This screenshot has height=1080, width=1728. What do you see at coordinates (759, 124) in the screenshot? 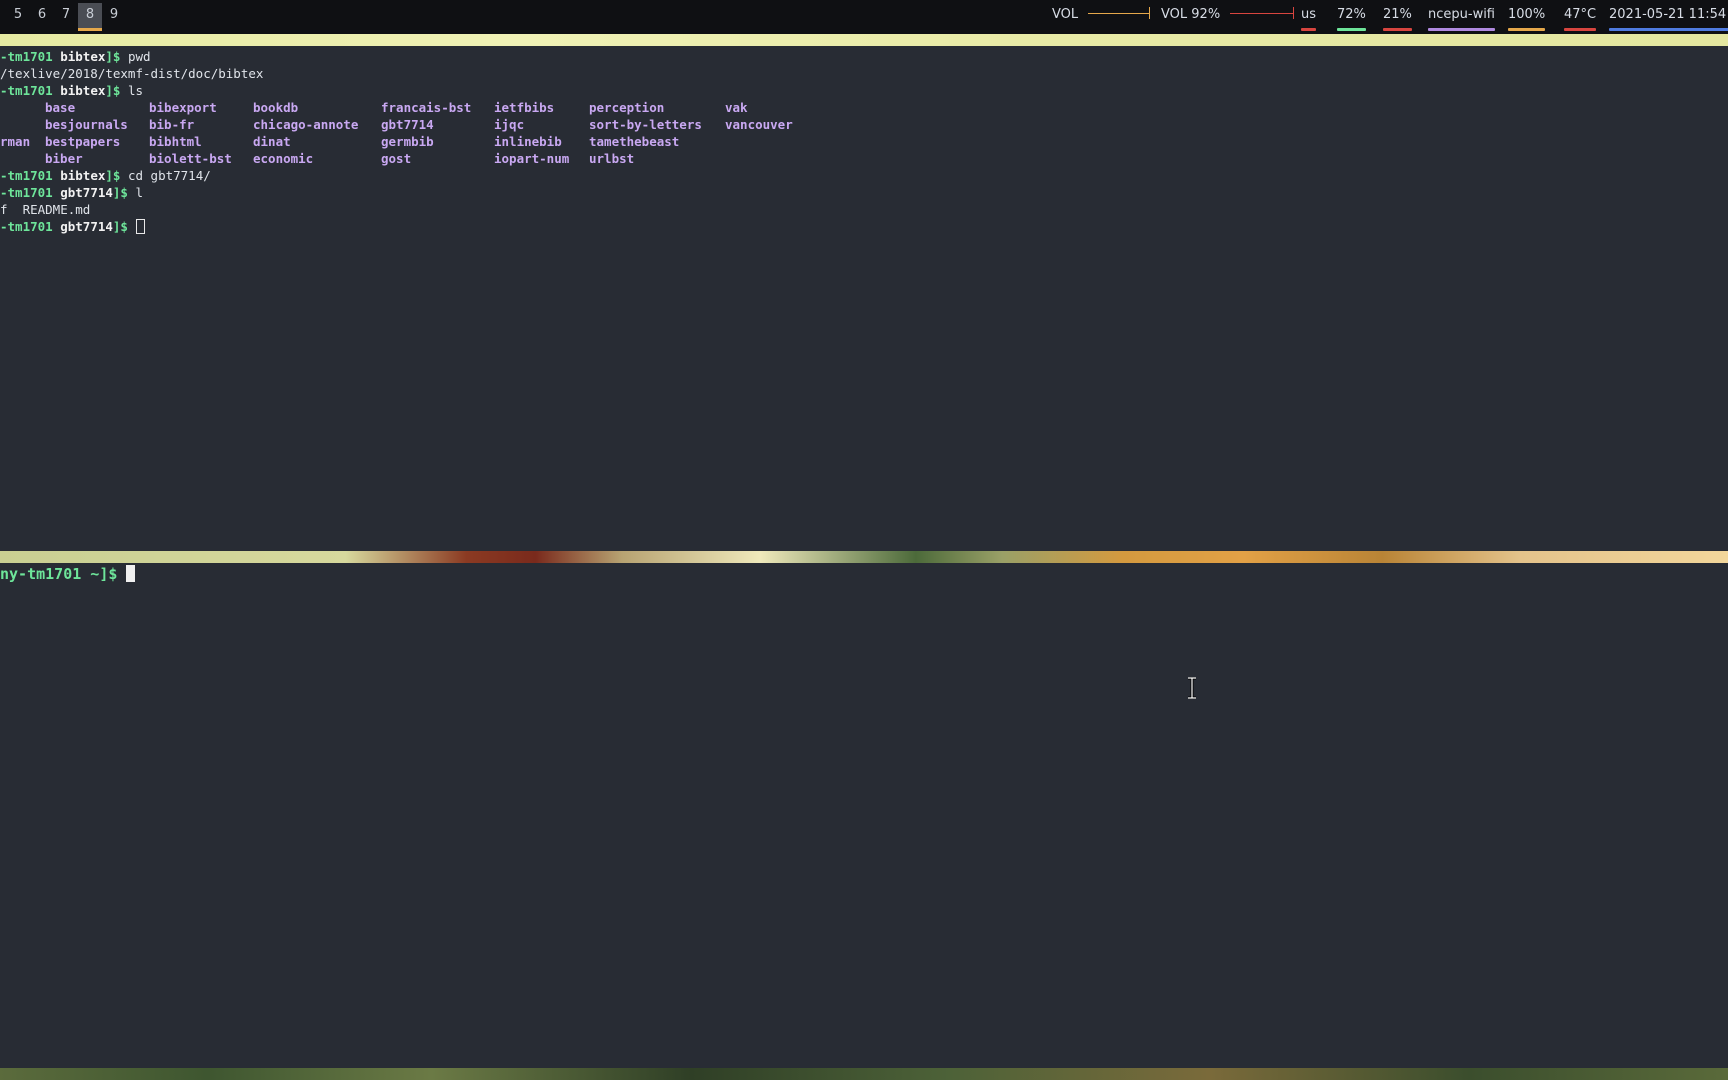
I see `dir-entry: vancouver` at bounding box center [759, 124].